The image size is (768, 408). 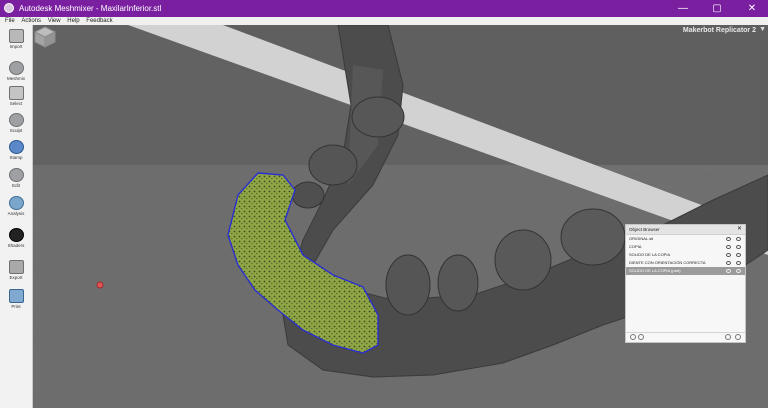 What do you see at coordinates (90, 8) in the screenshot?
I see `window-title: Autodesk Meshmixer - MaxilarInferior.stl` at bounding box center [90, 8].